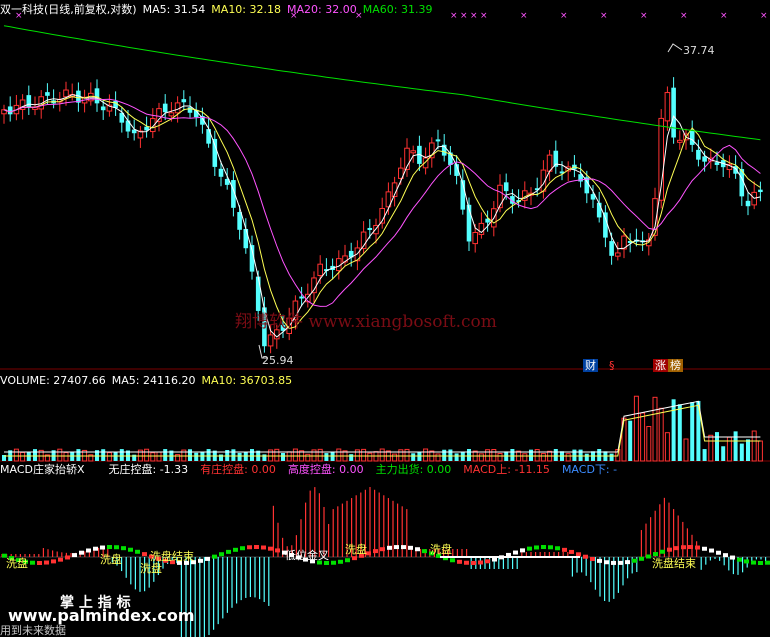  What do you see at coordinates (674, 563) in the screenshot?
I see `xipanjieshu-label-2: 洗盘结束` at bounding box center [674, 563].